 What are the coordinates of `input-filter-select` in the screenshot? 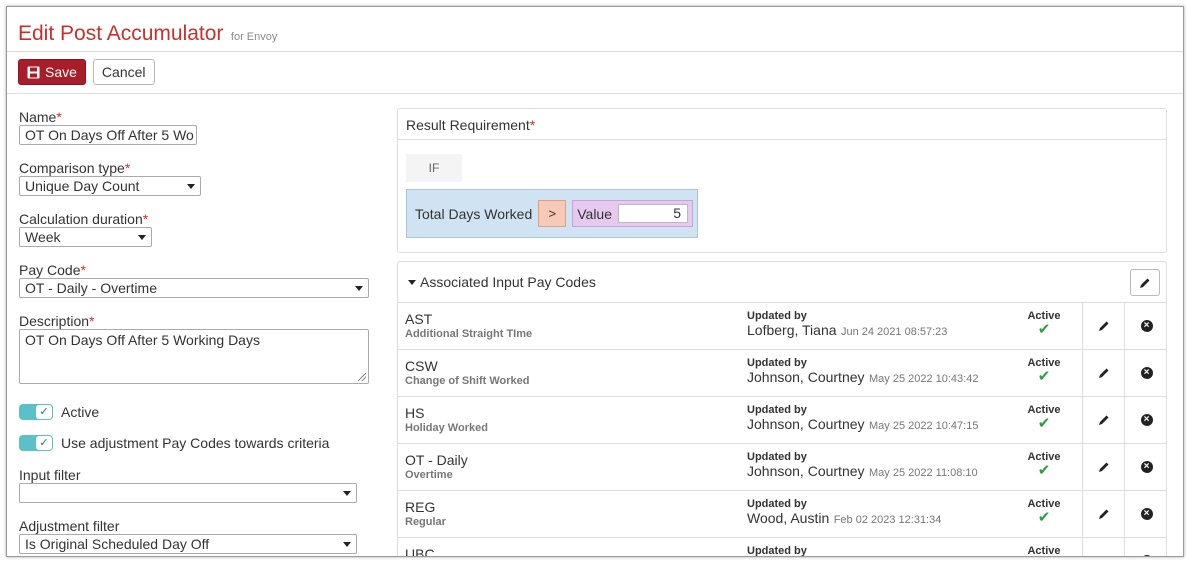 It's located at (188, 493).